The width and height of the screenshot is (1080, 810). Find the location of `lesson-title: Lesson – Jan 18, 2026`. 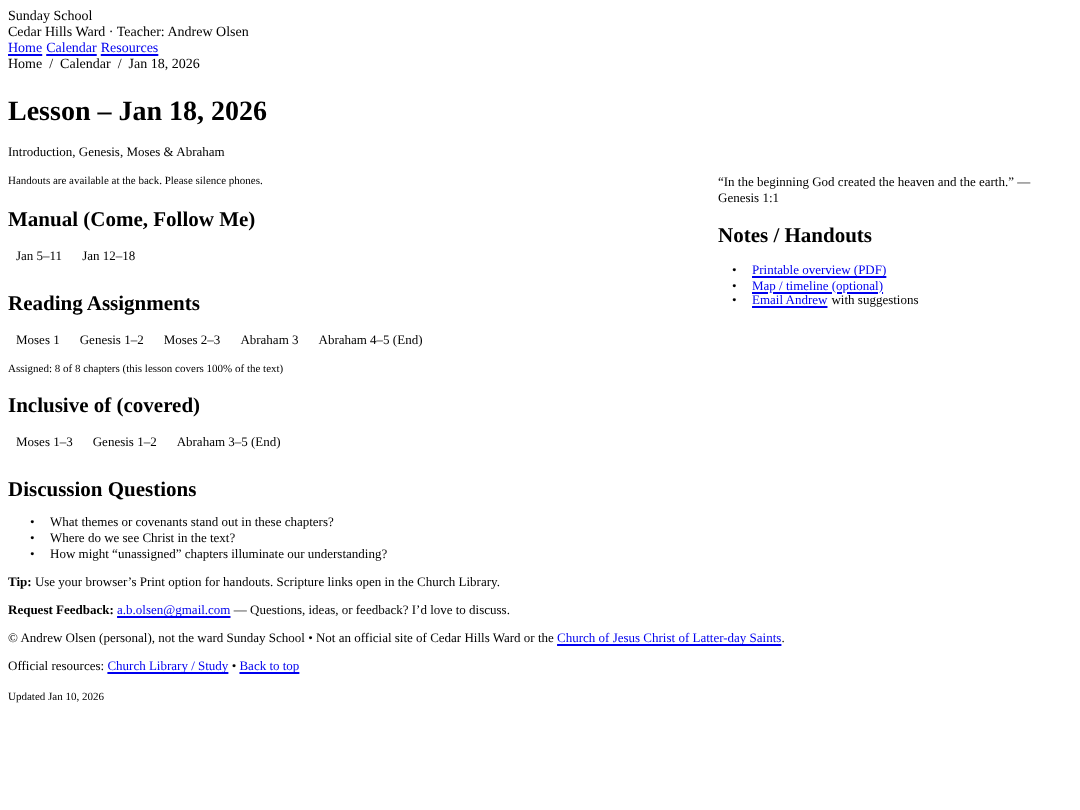

lesson-title: Lesson – Jan 18, 2026 is located at coordinates (139, 114).